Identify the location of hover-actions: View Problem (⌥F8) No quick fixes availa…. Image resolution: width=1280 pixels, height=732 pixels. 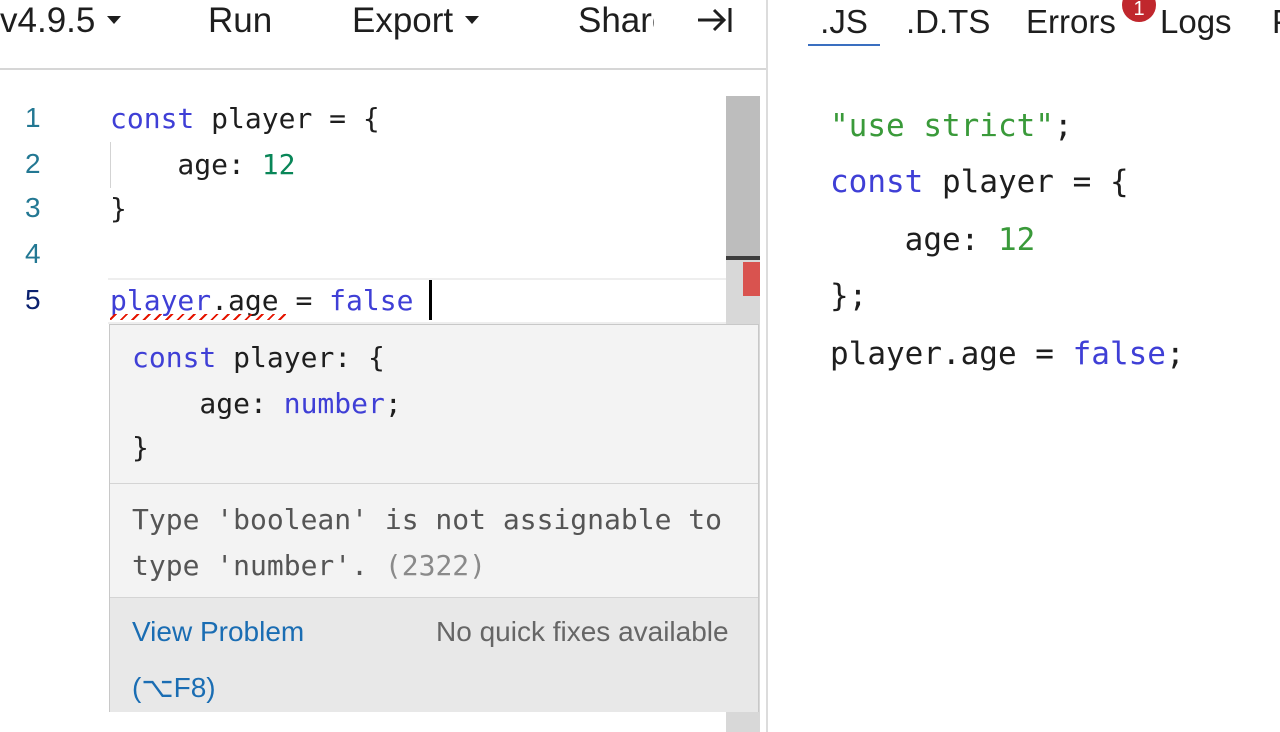
(434, 654).